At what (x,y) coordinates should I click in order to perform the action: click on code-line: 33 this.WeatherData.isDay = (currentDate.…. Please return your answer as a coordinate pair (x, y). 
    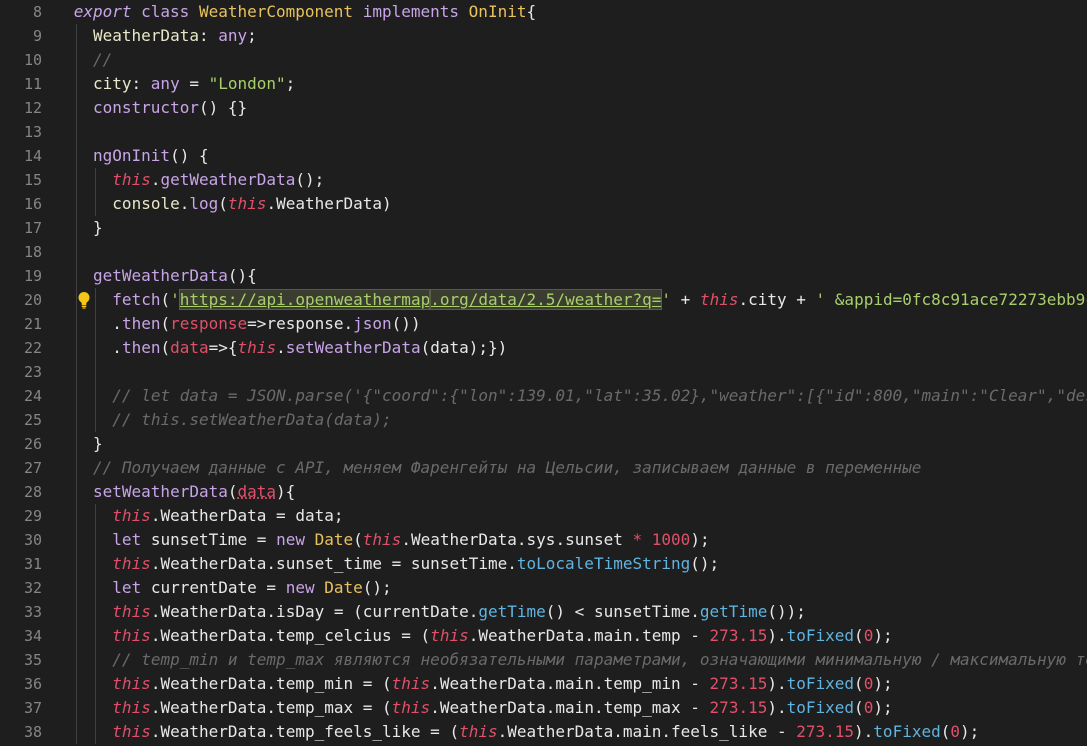
    Looking at the image, I should click on (543, 612).